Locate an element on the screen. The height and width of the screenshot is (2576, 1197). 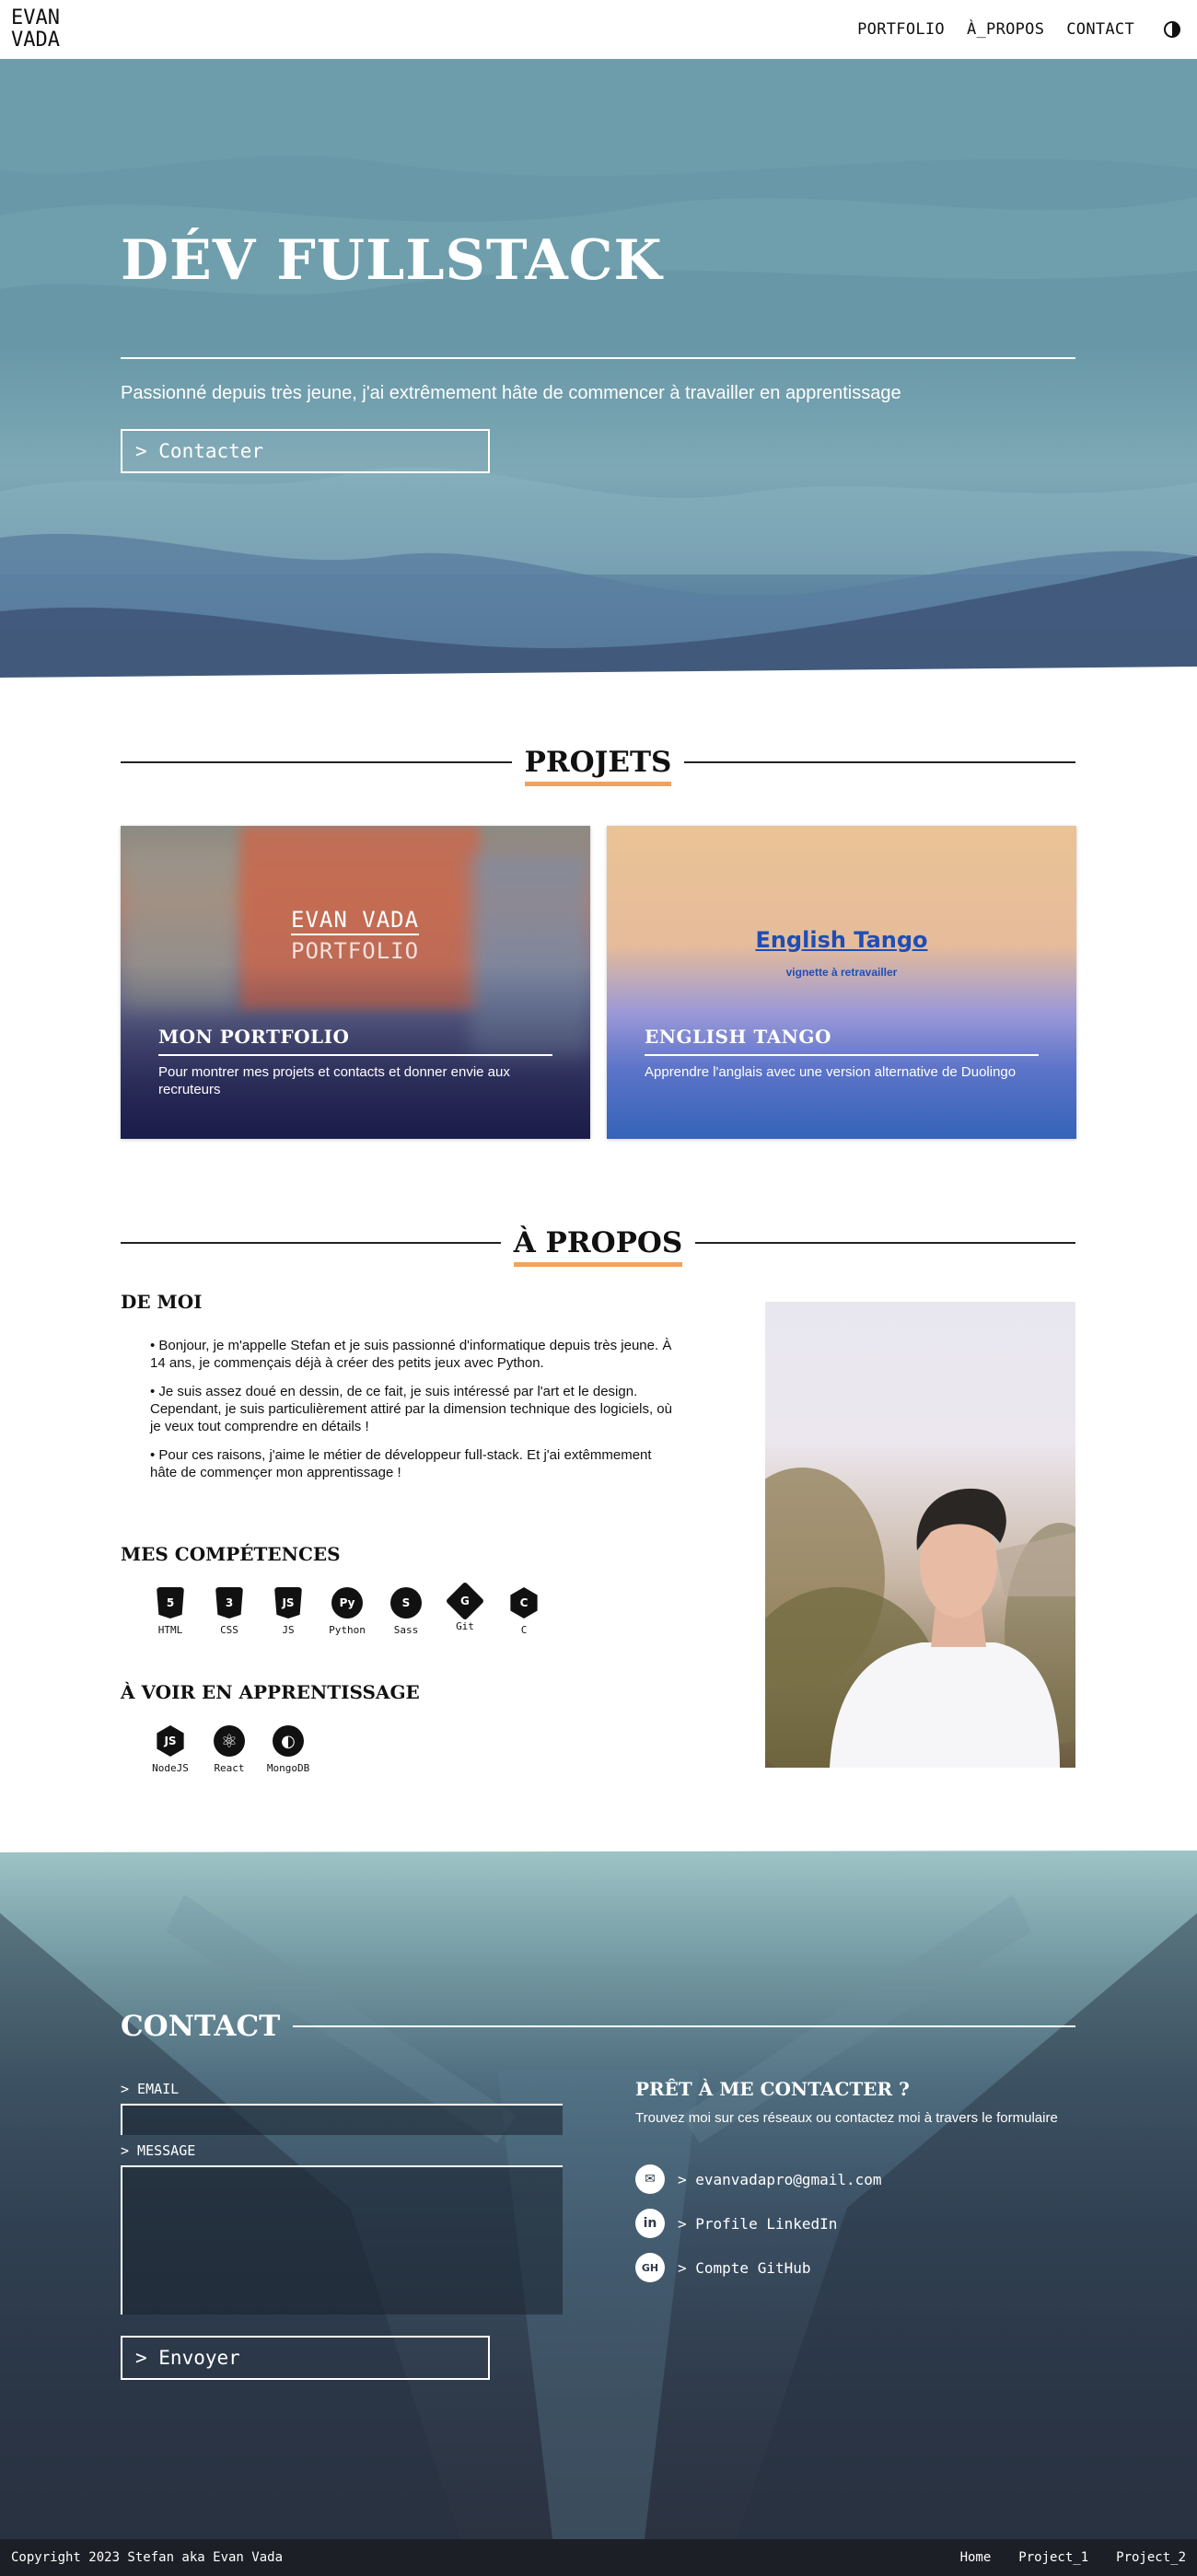
learning-react: ⚛ React is located at coordinates (229, 1749).